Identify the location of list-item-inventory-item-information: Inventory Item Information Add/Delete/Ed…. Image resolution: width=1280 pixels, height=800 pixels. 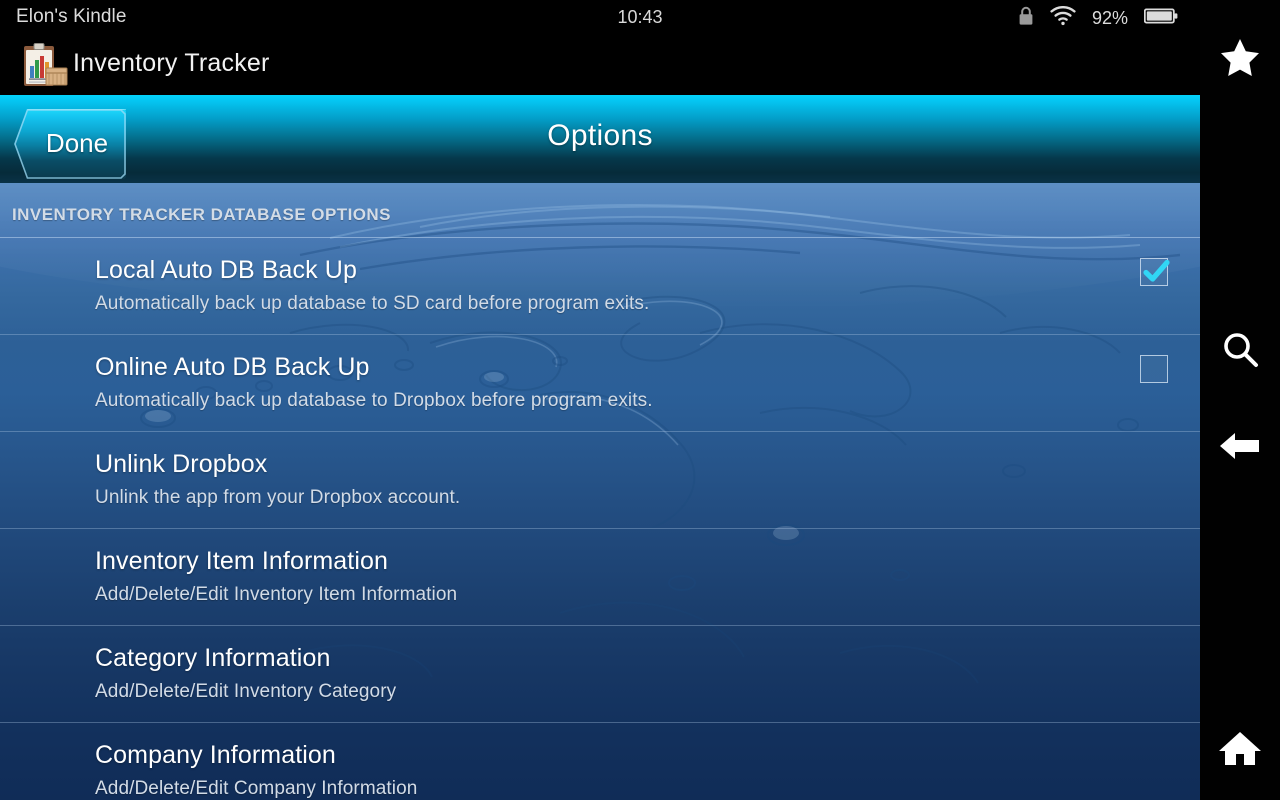
(600, 577).